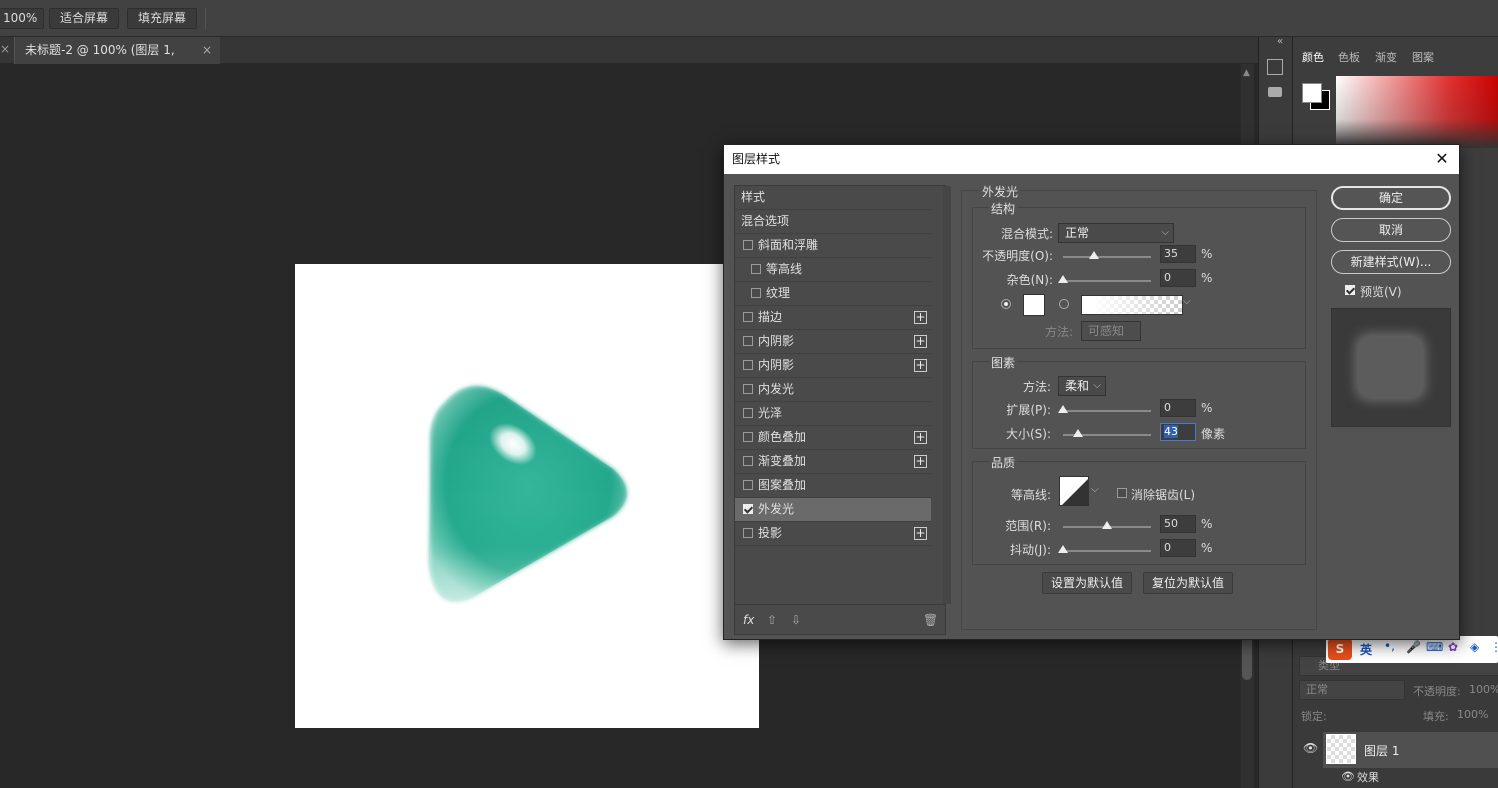 This screenshot has height=788, width=1498. I want to click on method-select: 可感知, so click(1111, 331).